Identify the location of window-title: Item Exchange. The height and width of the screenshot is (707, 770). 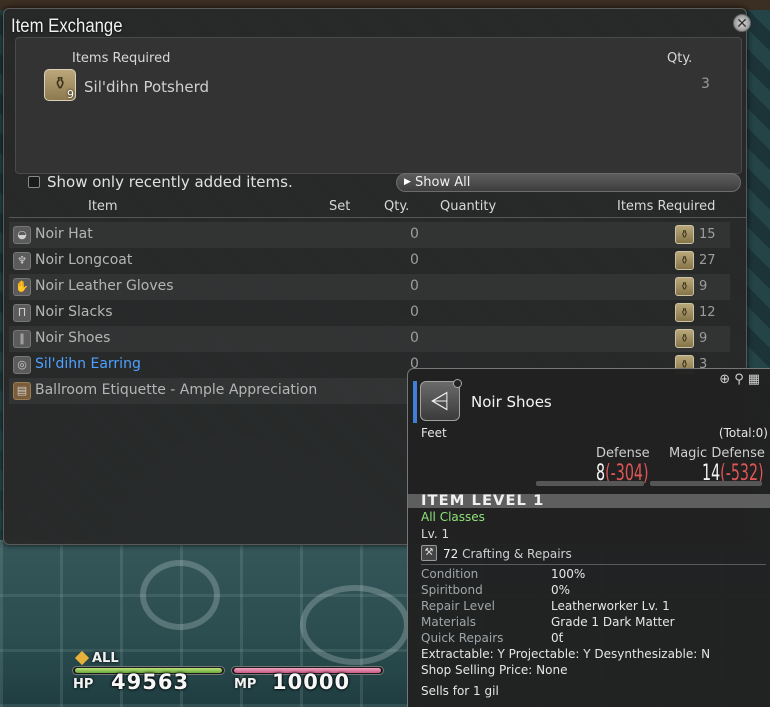
(67, 26).